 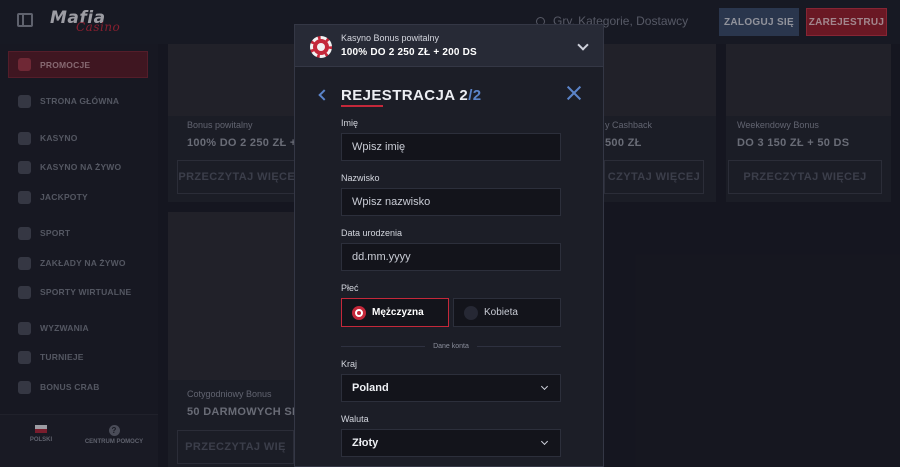 What do you see at coordinates (359, 312) in the screenshot?
I see `radio-selected-icon` at bounding box center [359, 312].